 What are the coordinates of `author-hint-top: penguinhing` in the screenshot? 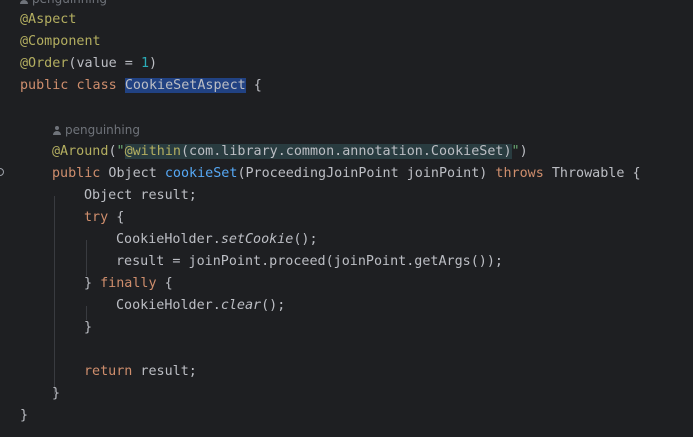 It's located at (63, 3).